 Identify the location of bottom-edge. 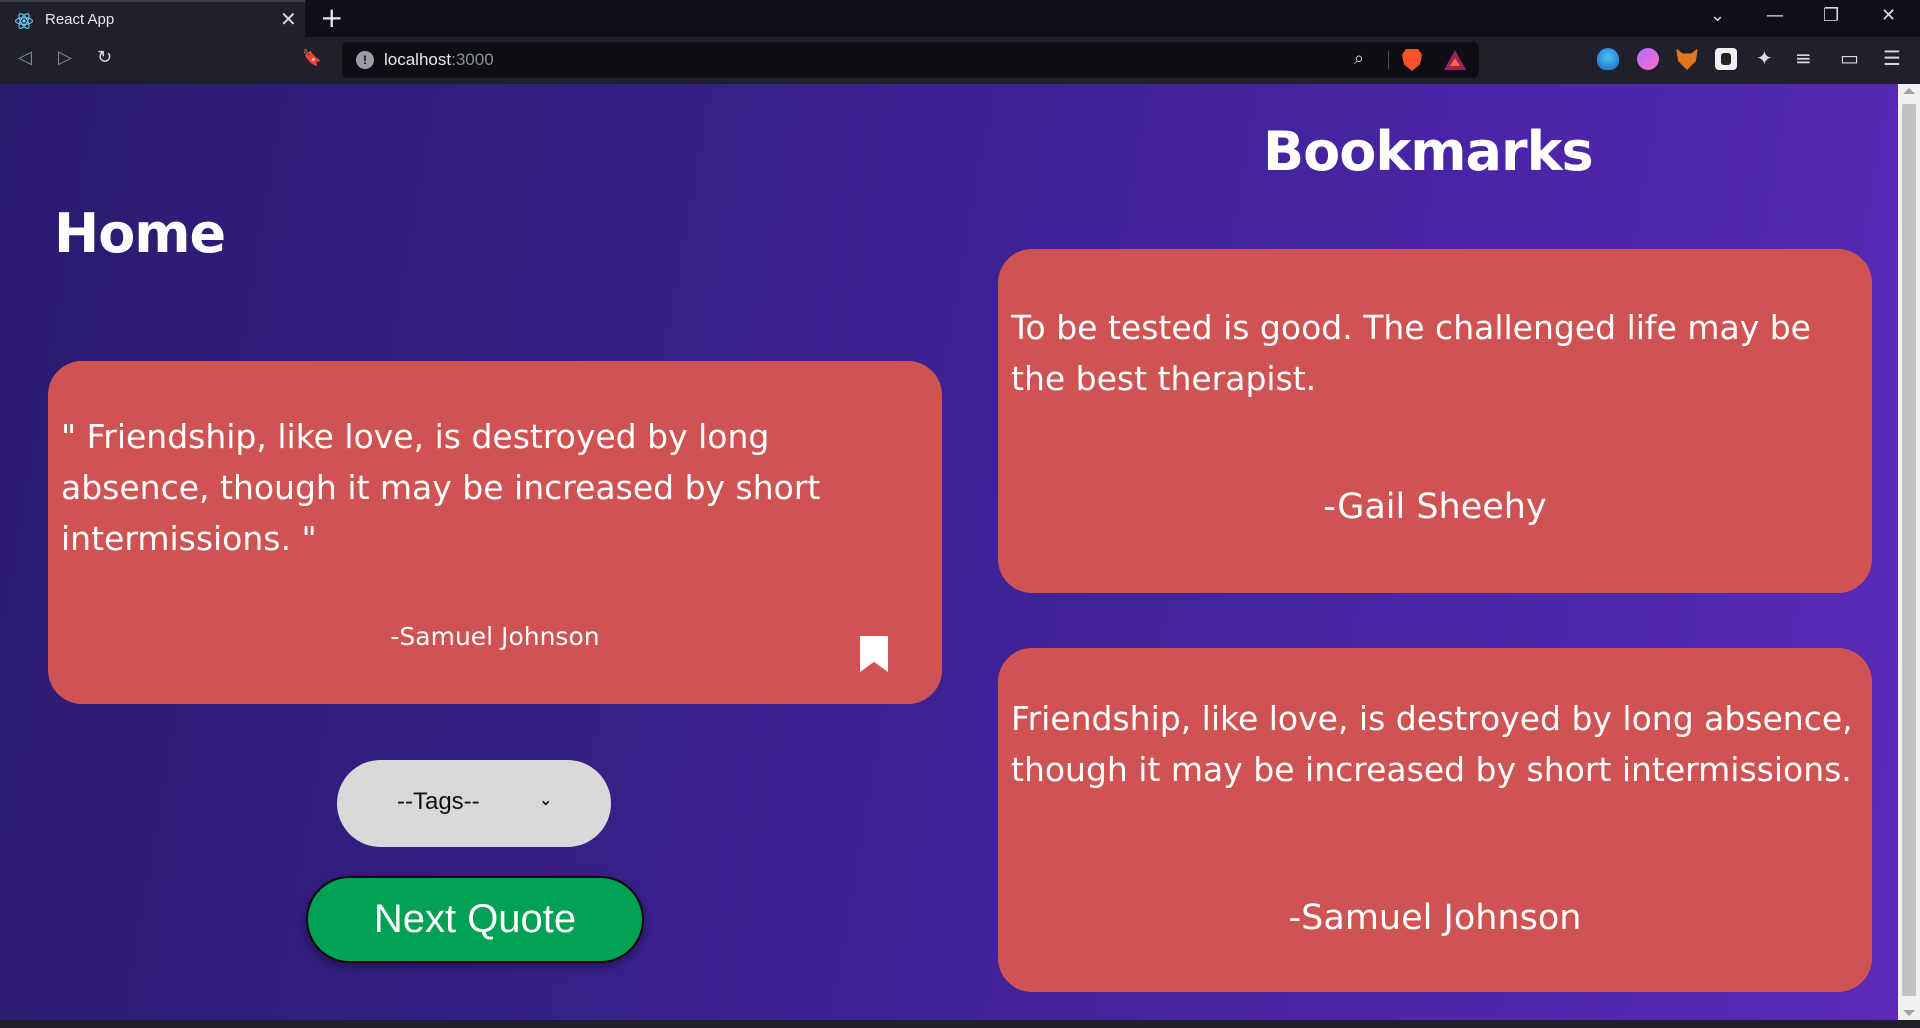
(960, 1024).